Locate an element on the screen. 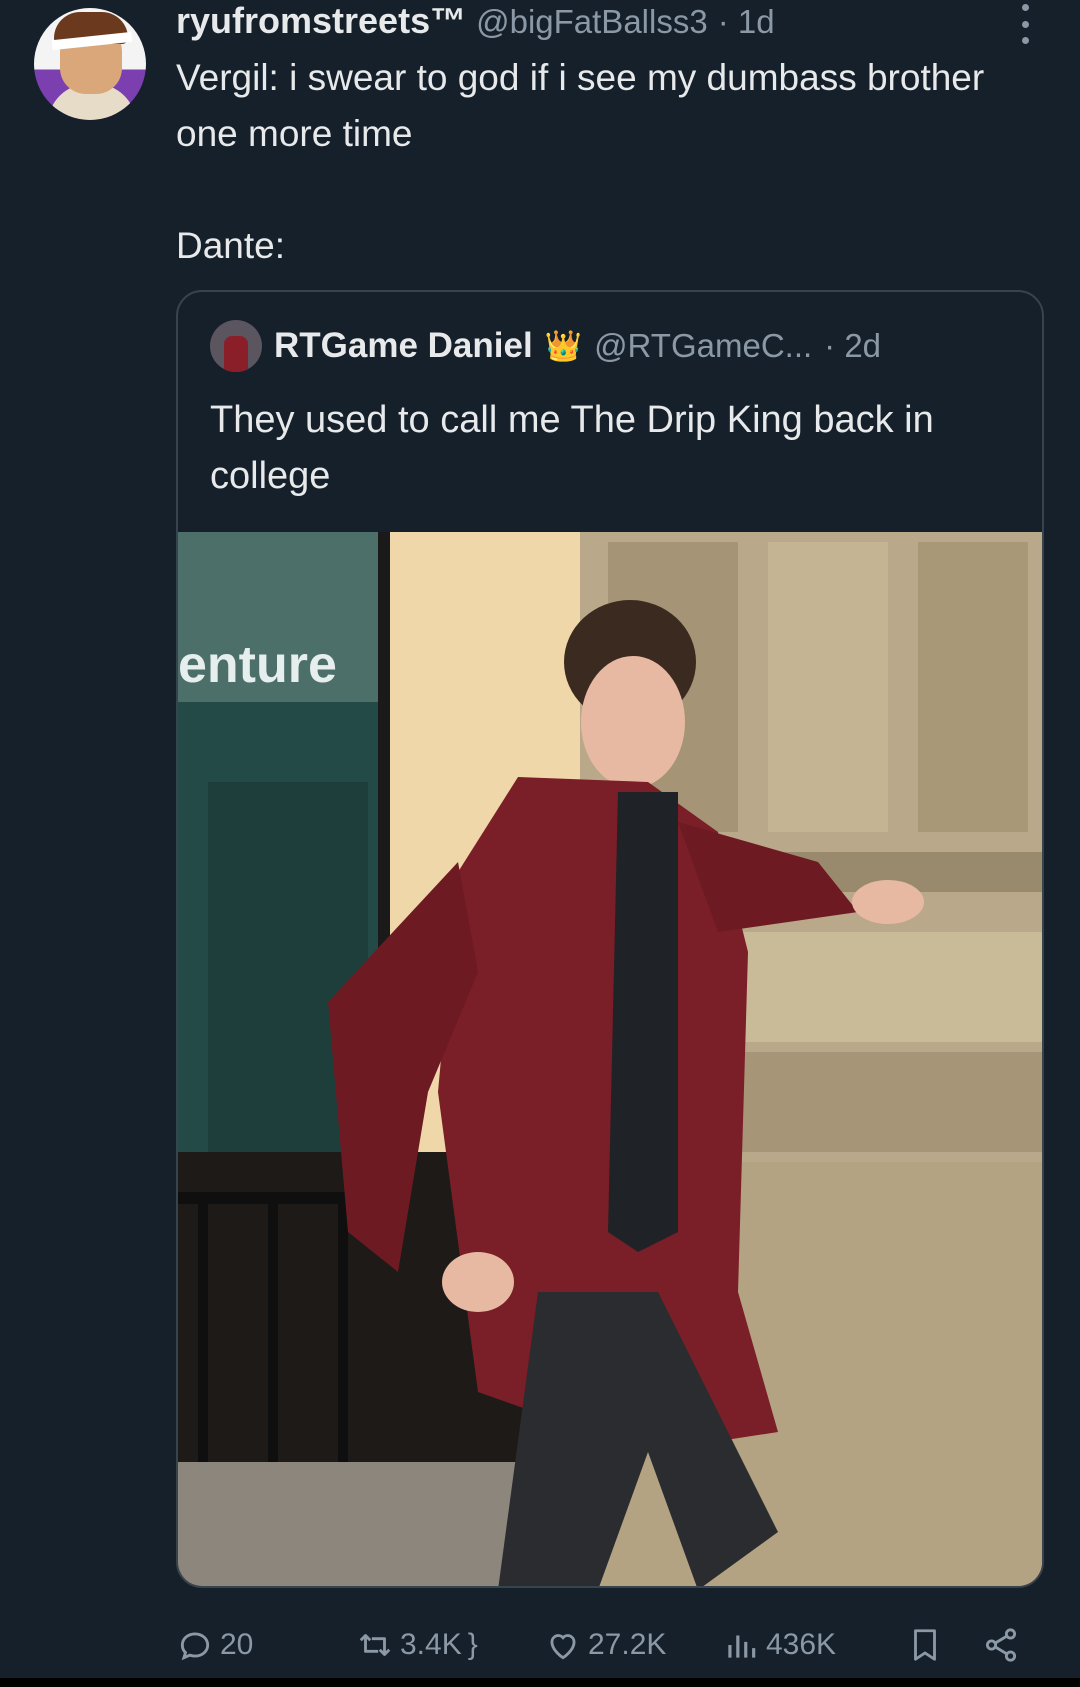 This screenshot has width=1080, height=1687. views-icon is located at coordinates (742, 1646).